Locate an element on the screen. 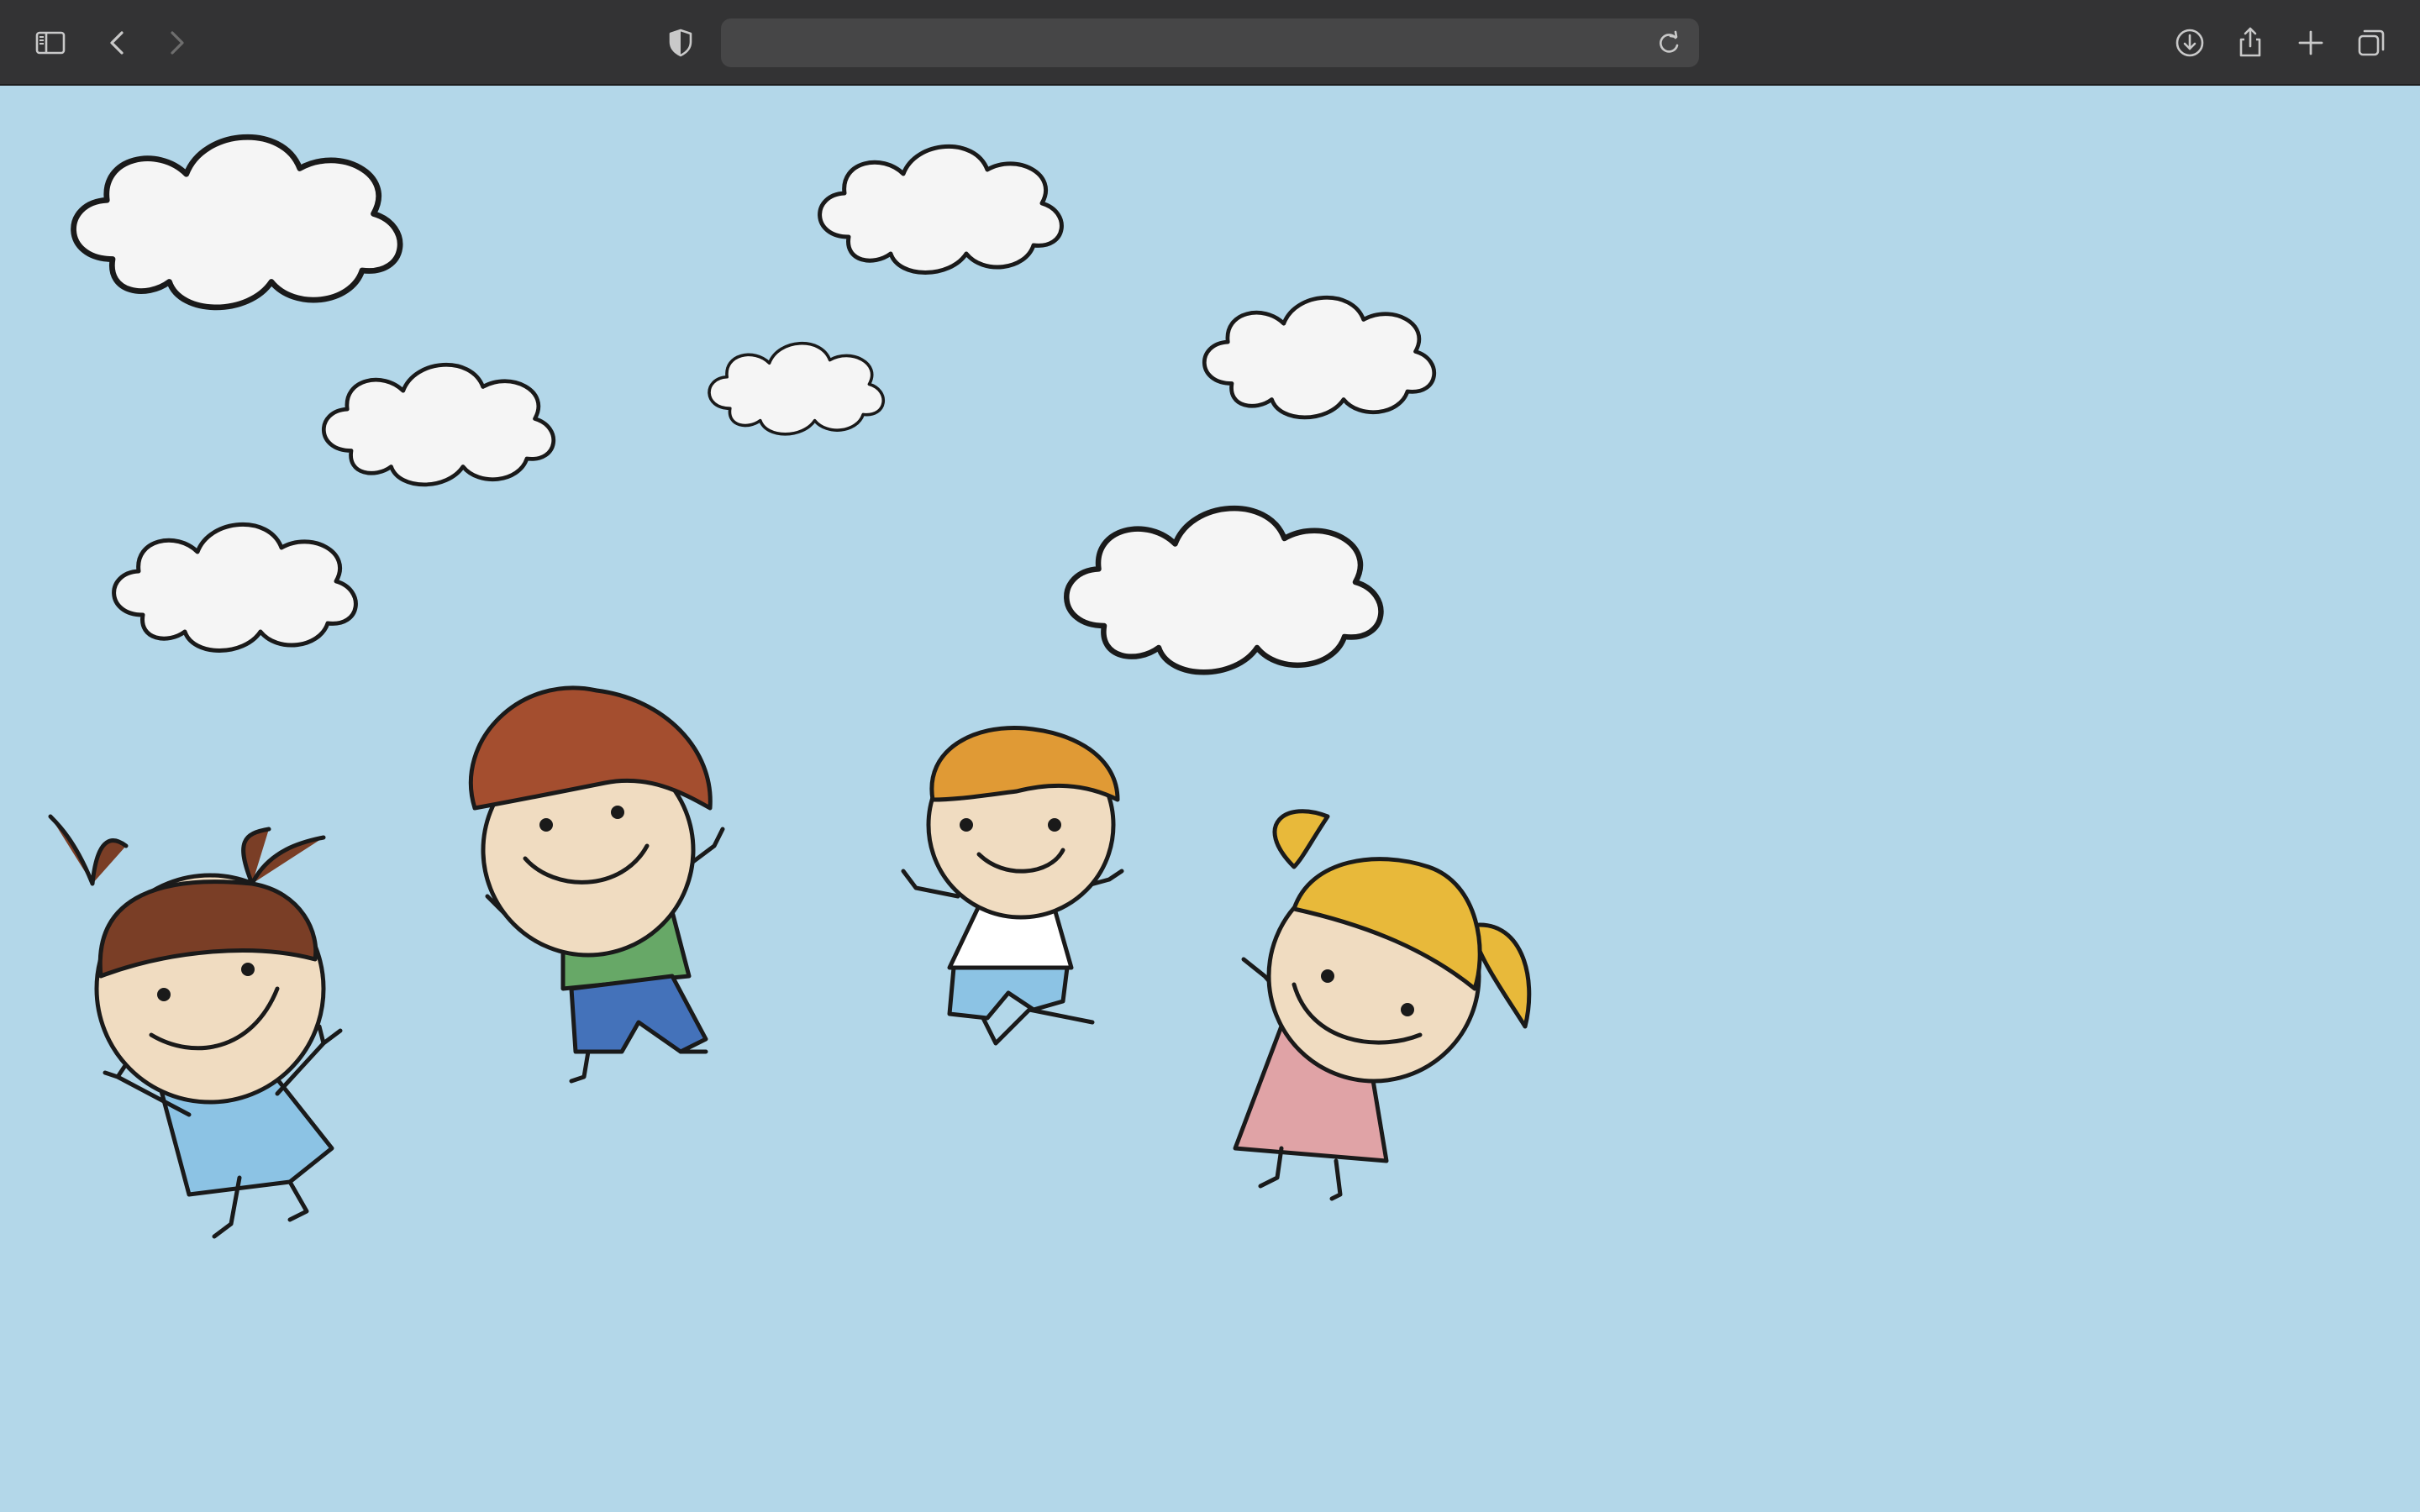 Image resolution: width=2420 pixels, height=1512 pixels. share-icon is located at coordinates (2250, 42).